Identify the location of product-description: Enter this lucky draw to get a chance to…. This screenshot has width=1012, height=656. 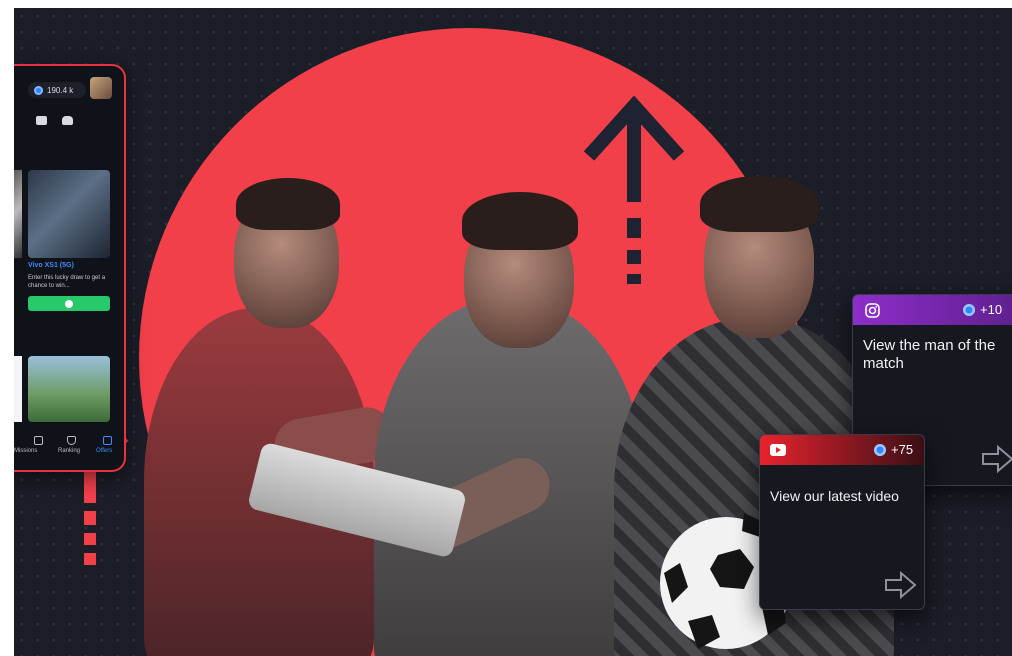
(67, 282).